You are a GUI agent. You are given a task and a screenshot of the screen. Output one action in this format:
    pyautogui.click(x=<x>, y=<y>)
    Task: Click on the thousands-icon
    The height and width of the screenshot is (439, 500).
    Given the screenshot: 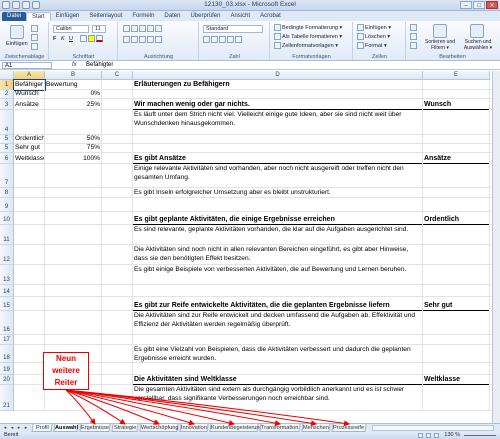 What is the action you would take?
    pyautogui.click(x=222, y=39)
    